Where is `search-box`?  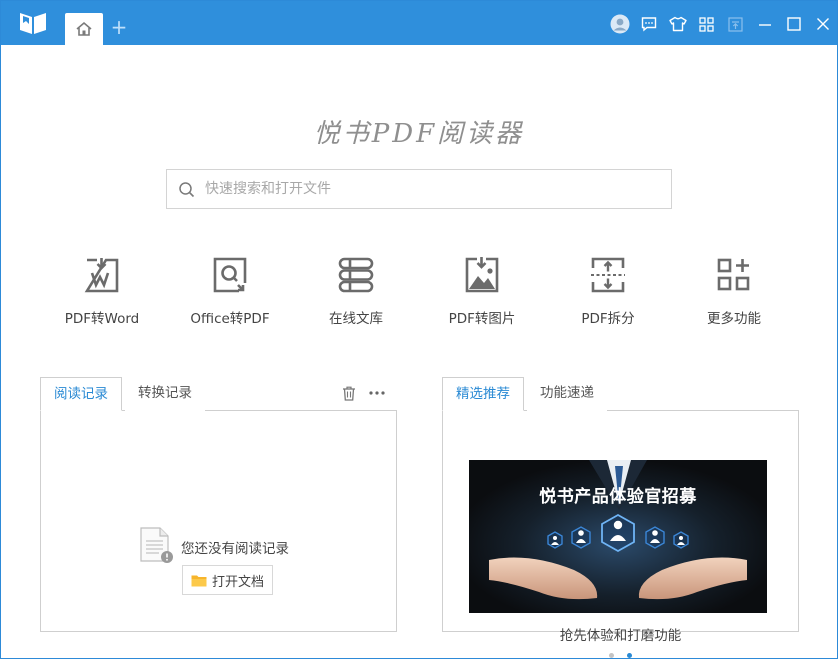
search-box is located at coordinates (419, 189).